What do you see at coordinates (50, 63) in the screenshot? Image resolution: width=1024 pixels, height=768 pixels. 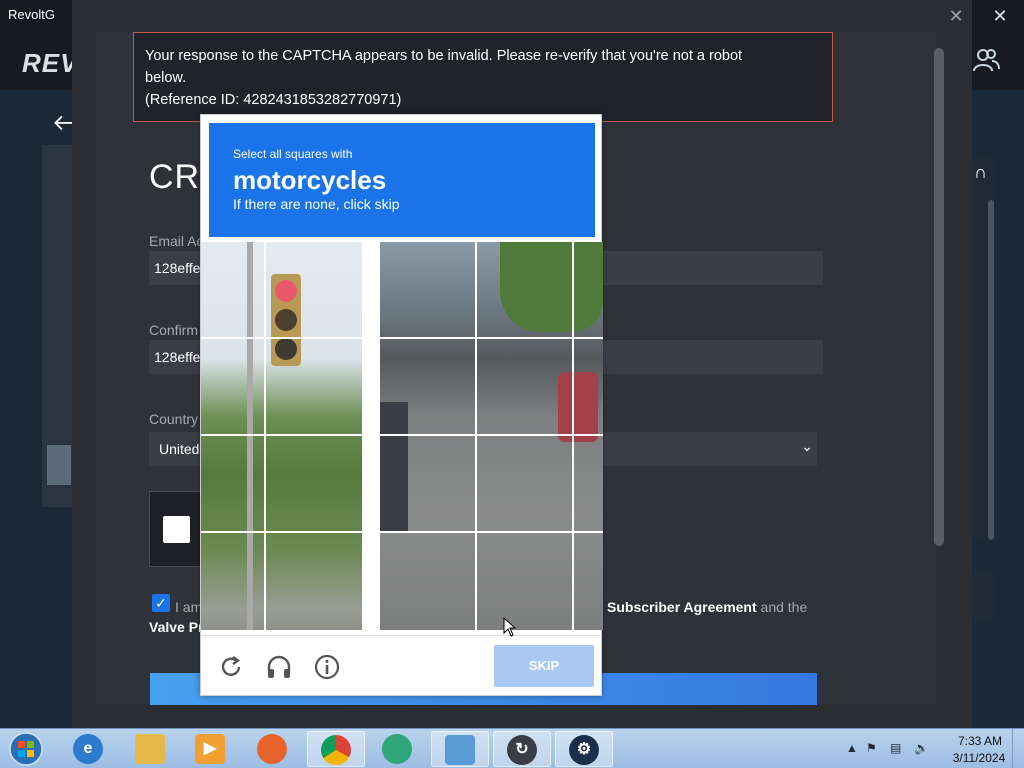 I see `app-logo: REV` at bounding box center [50, 63].